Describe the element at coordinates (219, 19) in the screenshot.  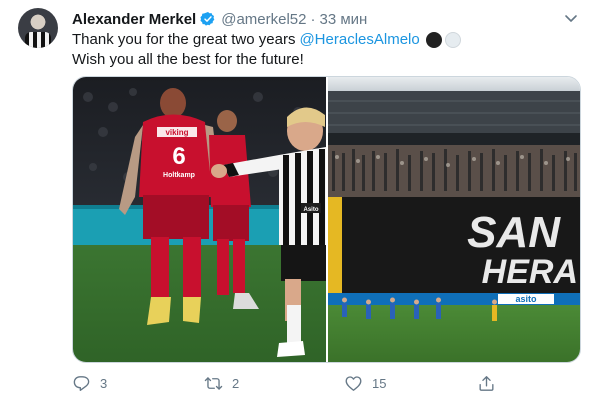
I see `tweet-header: Alexander Merkel @amerkel52 · 33 мин` at that location.